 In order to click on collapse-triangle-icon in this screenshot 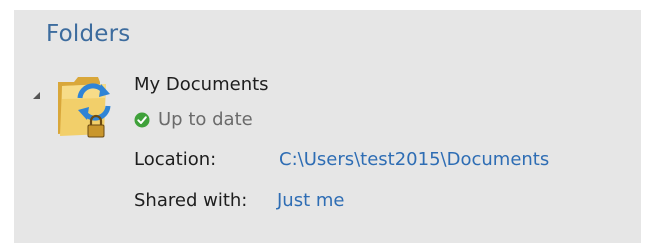, I will do `click(36, 95)`.